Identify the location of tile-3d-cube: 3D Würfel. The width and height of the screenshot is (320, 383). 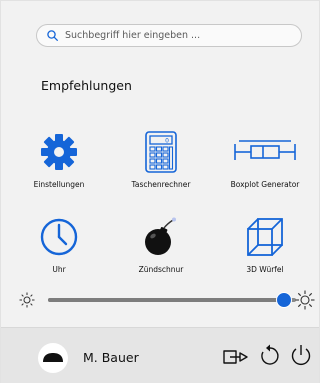
(265, 246).